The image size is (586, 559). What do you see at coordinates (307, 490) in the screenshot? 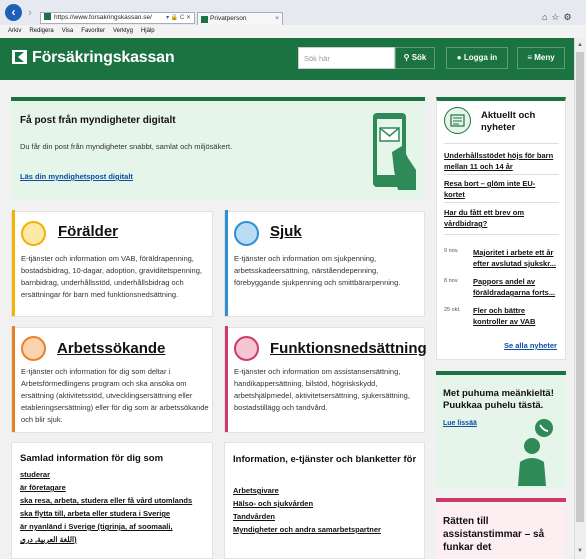
I see `list-item: Arbetsgivare` at bounding box center [307, 490].